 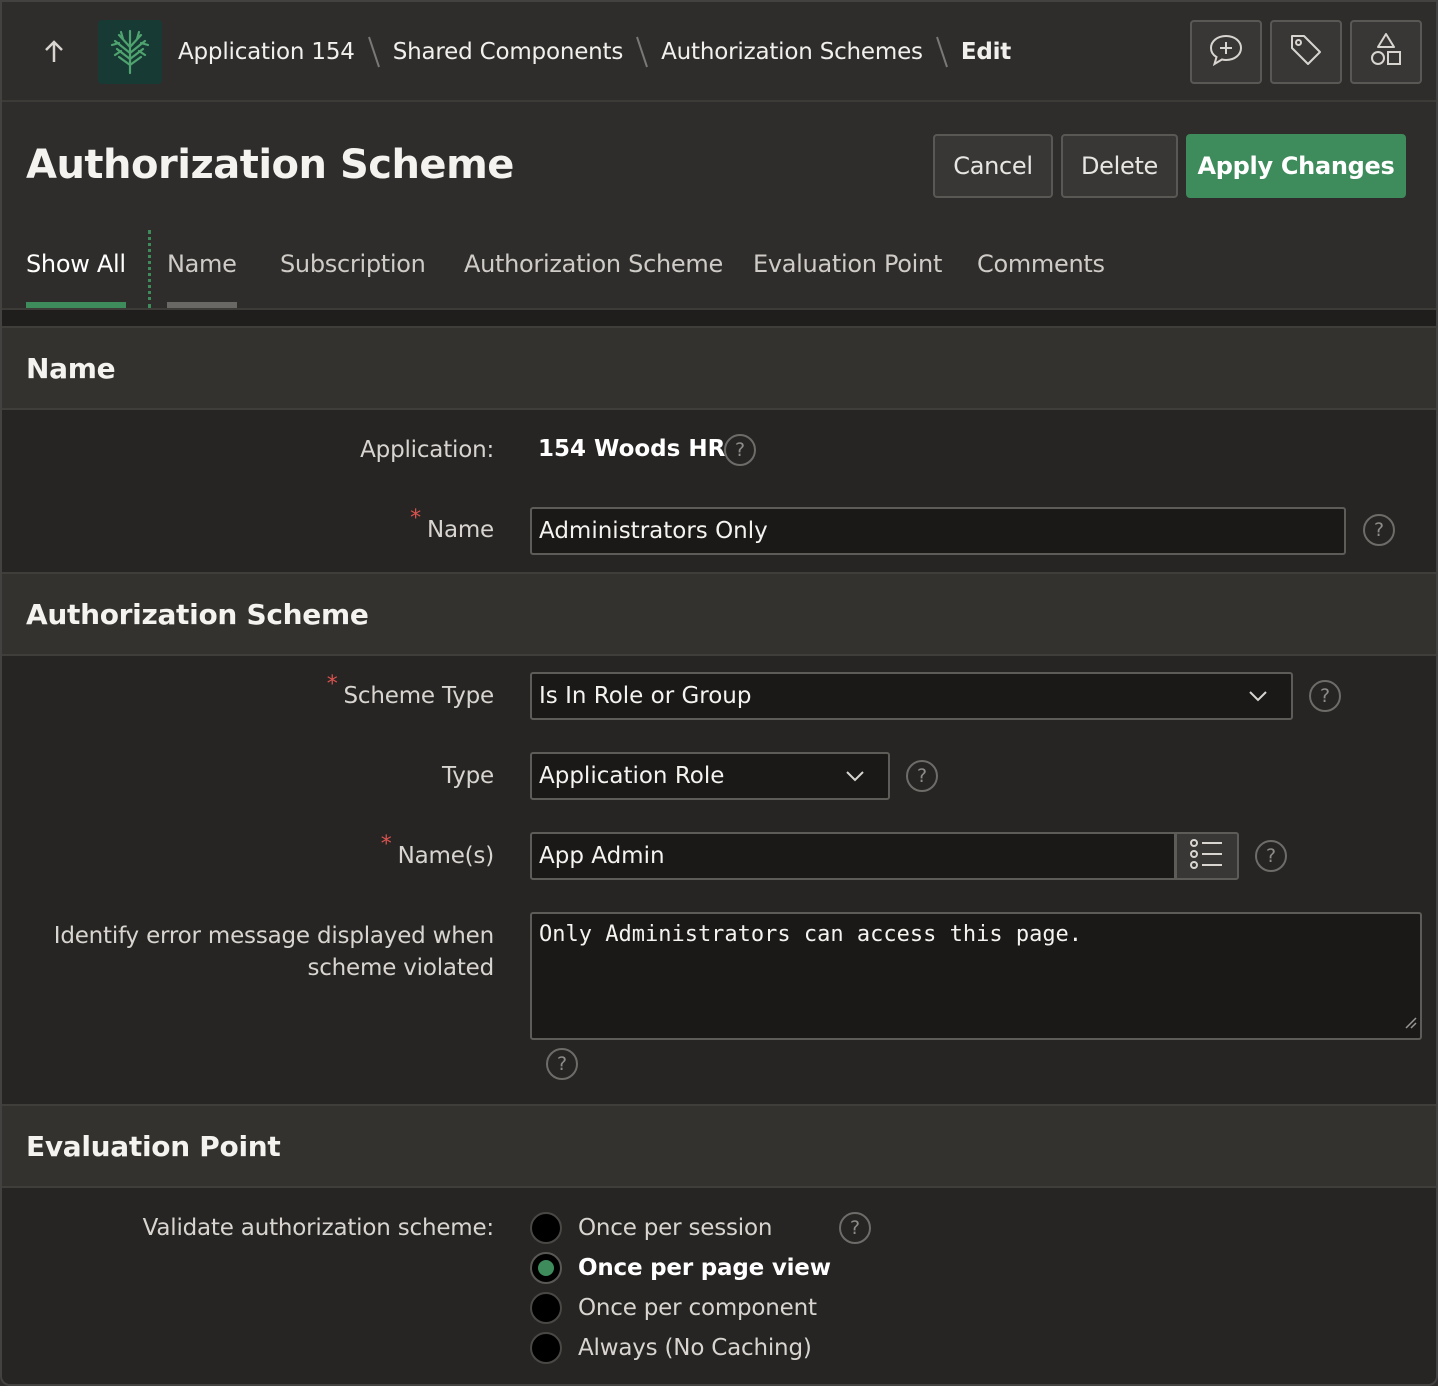 What do you see at coordinates (318, 1228) in the screenshot?
I see `validate-label: Validate authorization scheme:` at bounding box center [318, 1228].